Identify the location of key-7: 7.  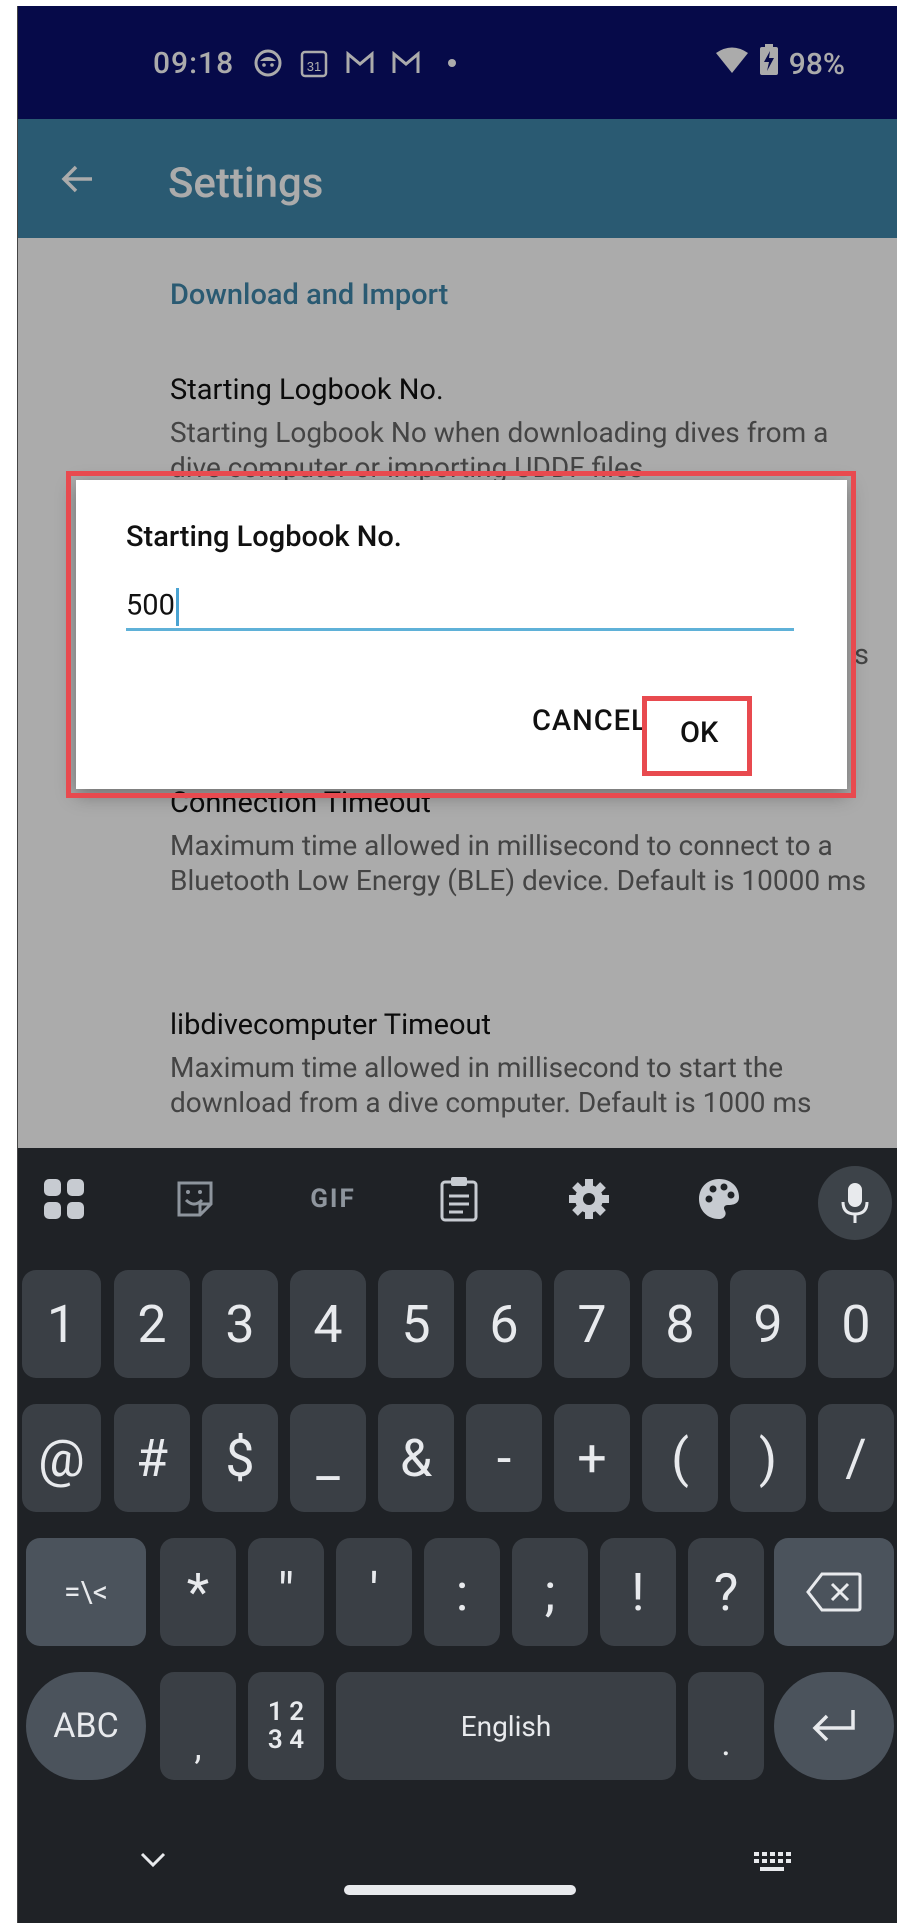
(592, 1324).